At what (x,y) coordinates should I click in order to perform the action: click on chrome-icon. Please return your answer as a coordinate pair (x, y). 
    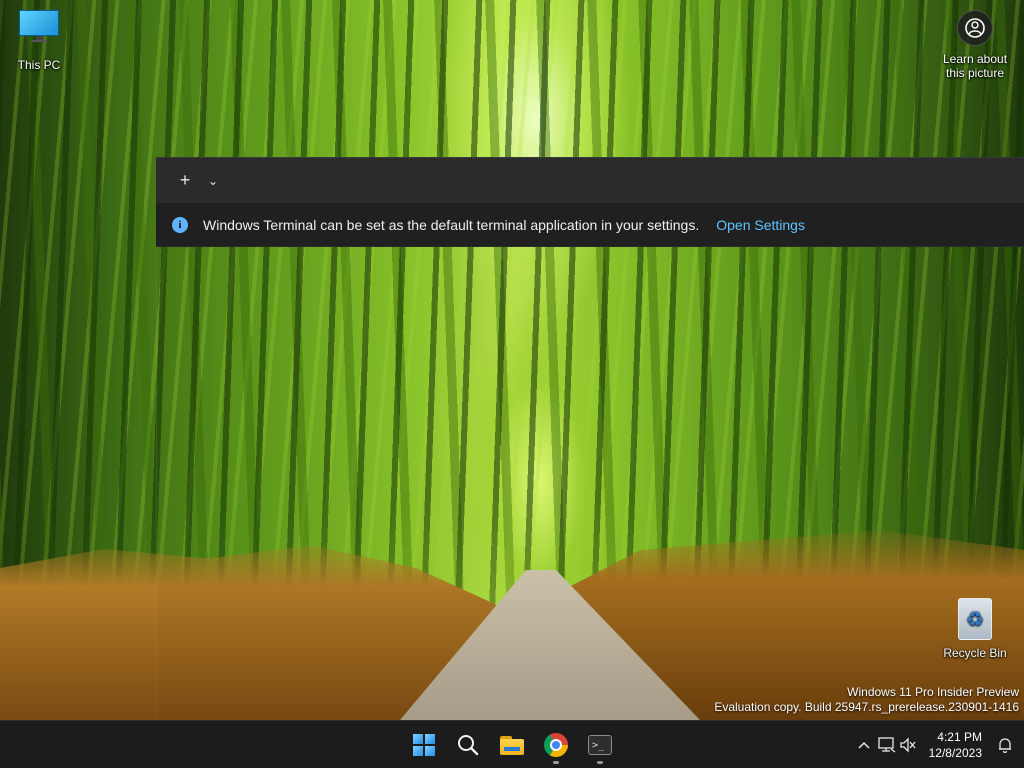
    Looking at the image, I should click on (556, 745).